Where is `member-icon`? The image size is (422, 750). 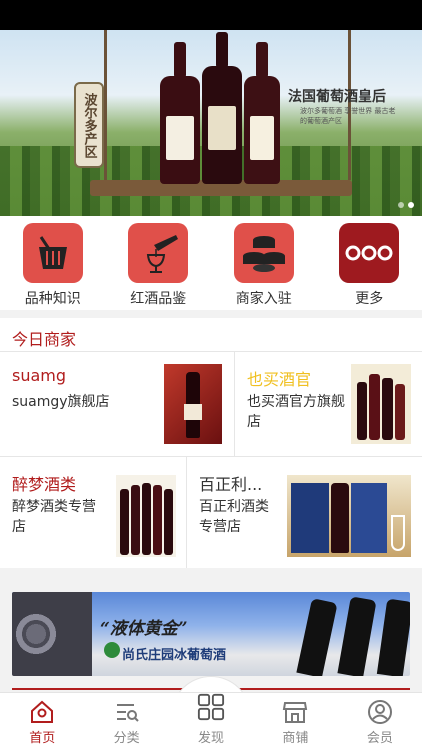
member-icon is located at coordinates (379, 712).